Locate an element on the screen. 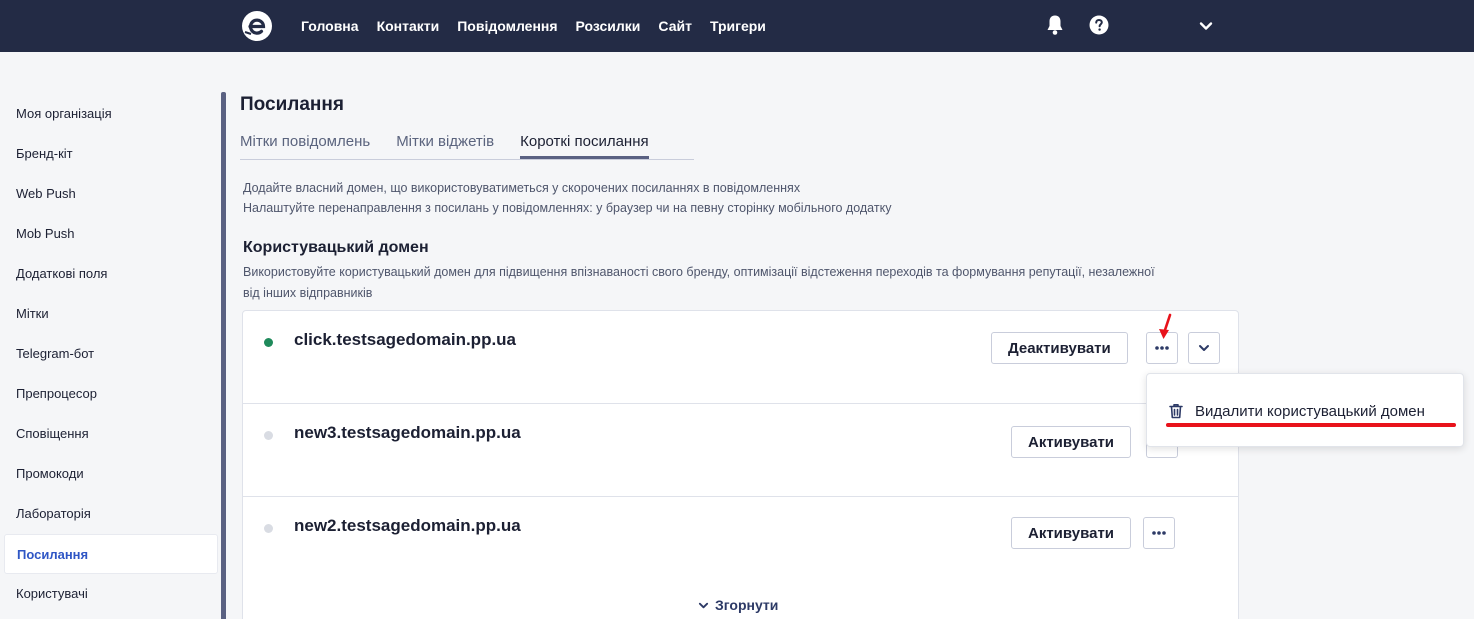 Image resolution: width=1474 pixels, height=619 pixels. more-options-menu: Видалити користувацький домен is located at coordinates (1305, 410).